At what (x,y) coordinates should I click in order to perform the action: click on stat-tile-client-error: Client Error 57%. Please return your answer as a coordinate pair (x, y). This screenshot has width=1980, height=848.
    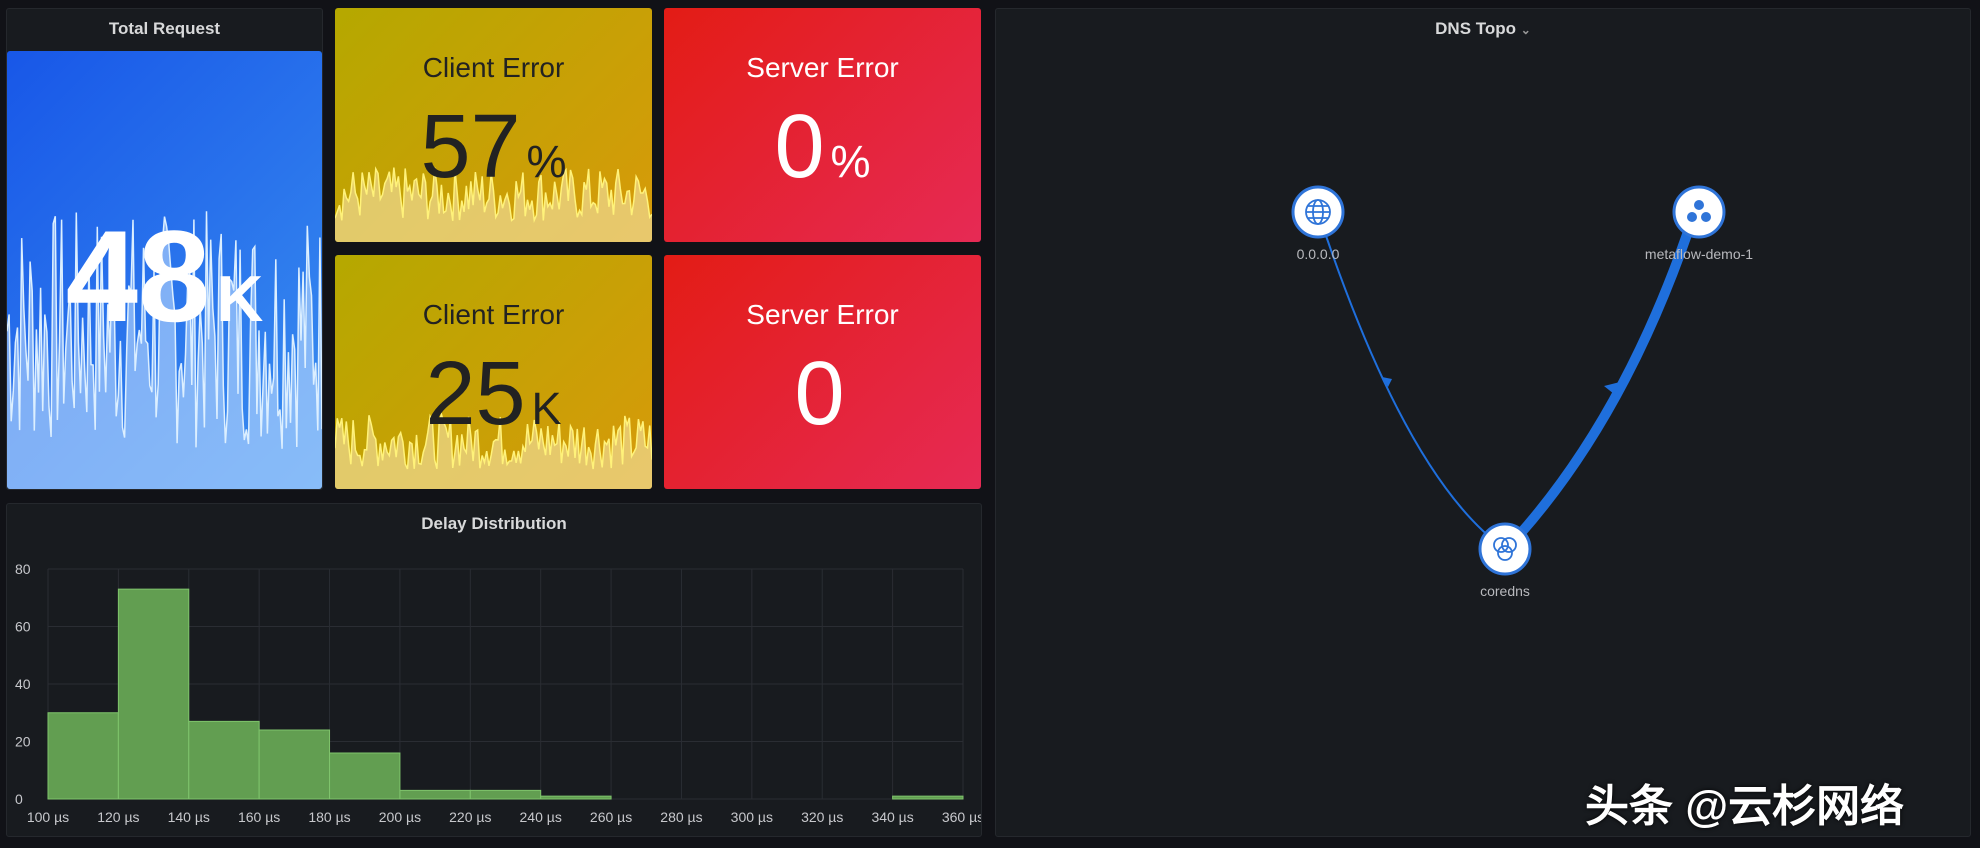
    Looking at the image, I should click on (493, 125).